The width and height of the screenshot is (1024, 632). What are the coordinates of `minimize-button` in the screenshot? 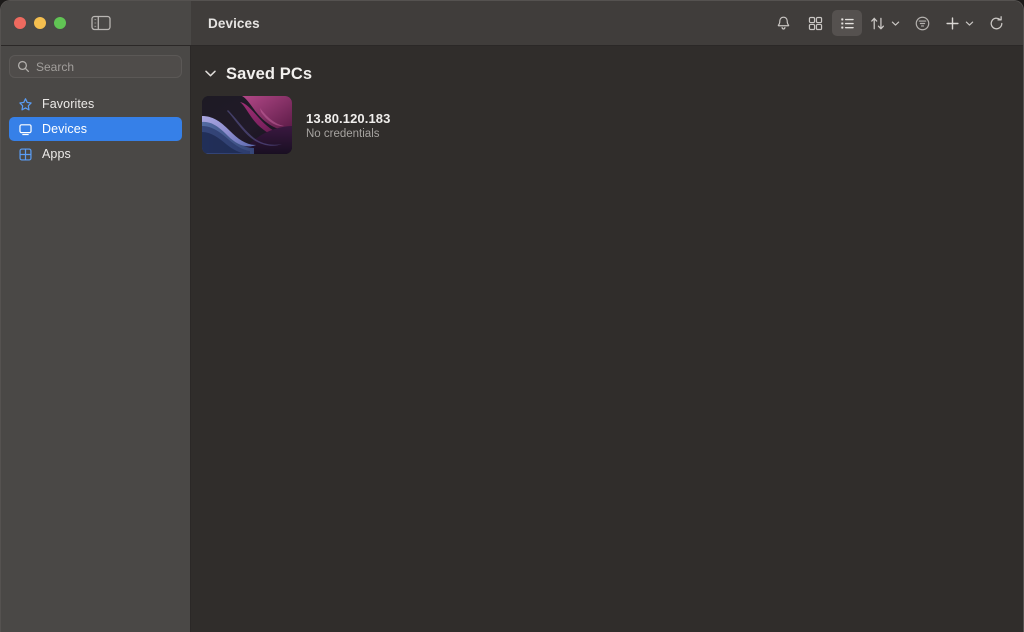 It's located at (40, 23).